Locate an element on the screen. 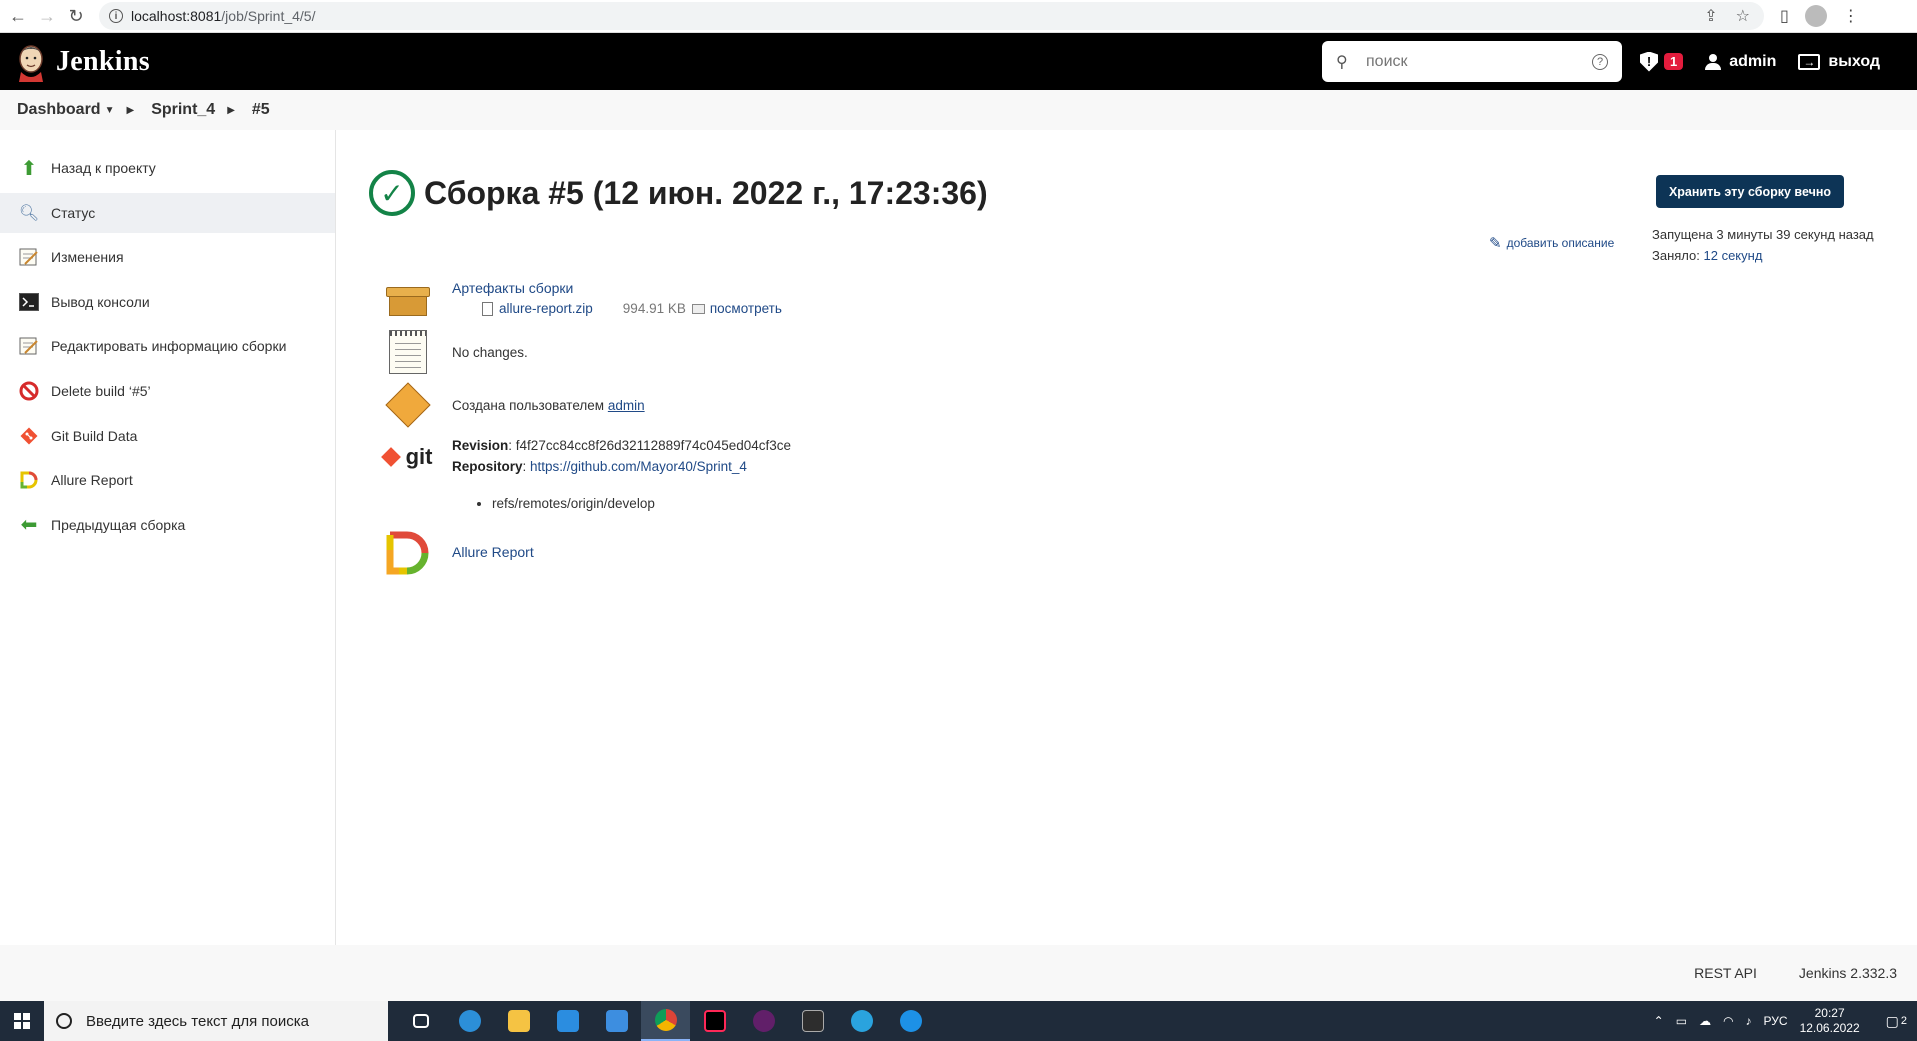 The width and height of the screenshot is (1917, 1041). terminal-app-icon is located at coordinates (812, 1021).